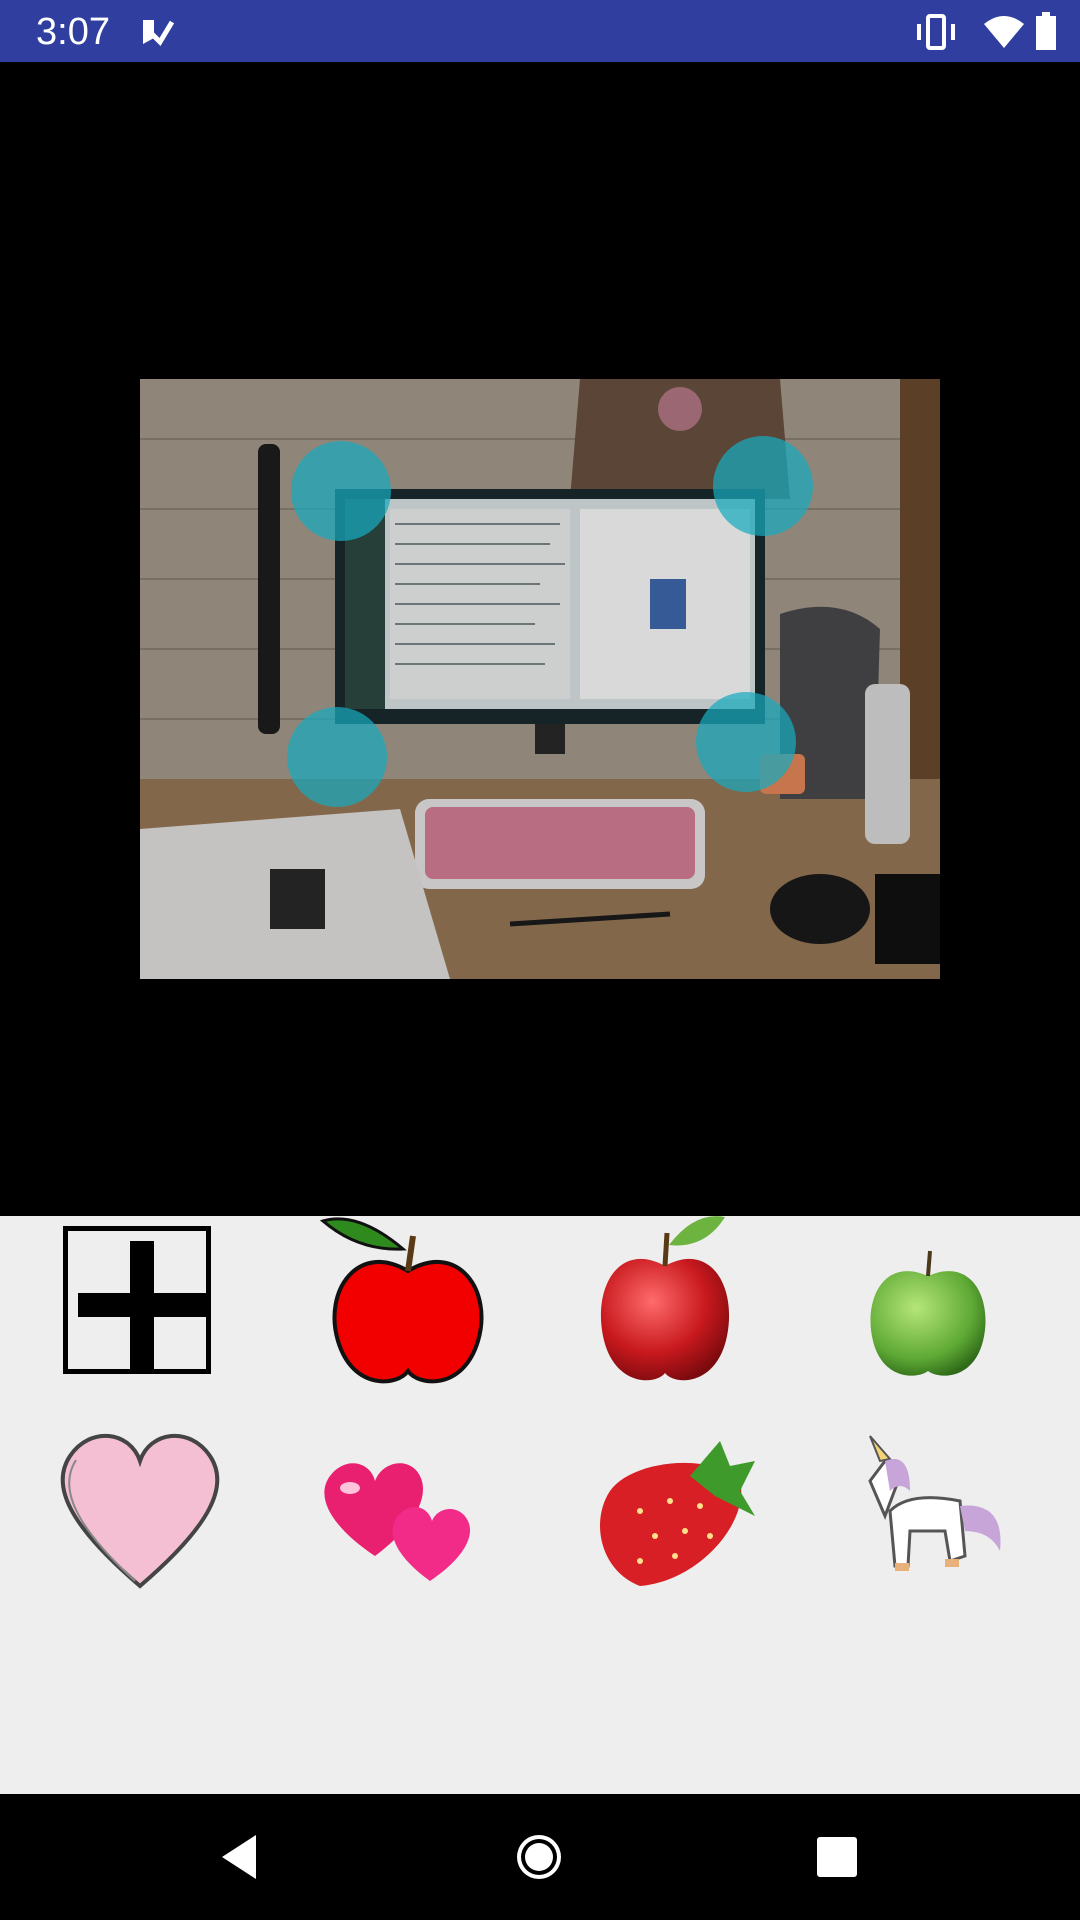 Image resolution: width=1080 pixels, height=1920 pixels. I want to click on crop-handle-top-right, so click(763, 486).